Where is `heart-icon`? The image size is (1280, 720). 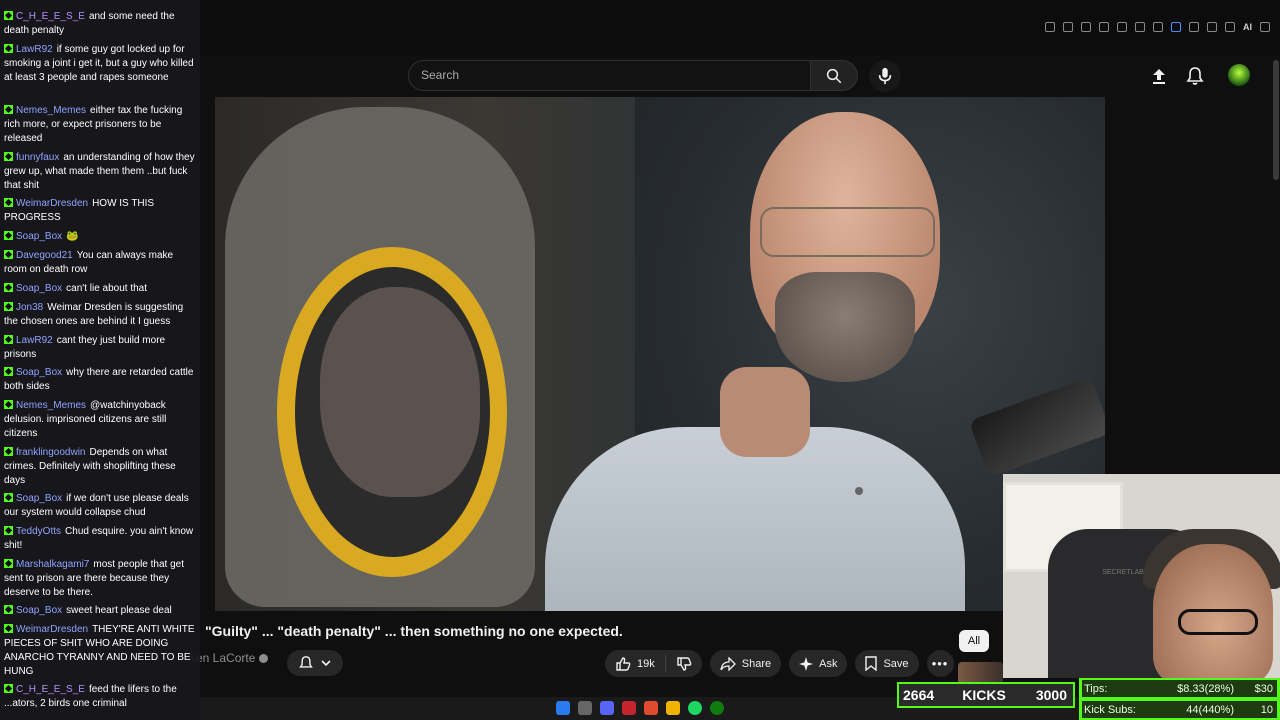 heart-icon is located at coordinates (1158, 27).